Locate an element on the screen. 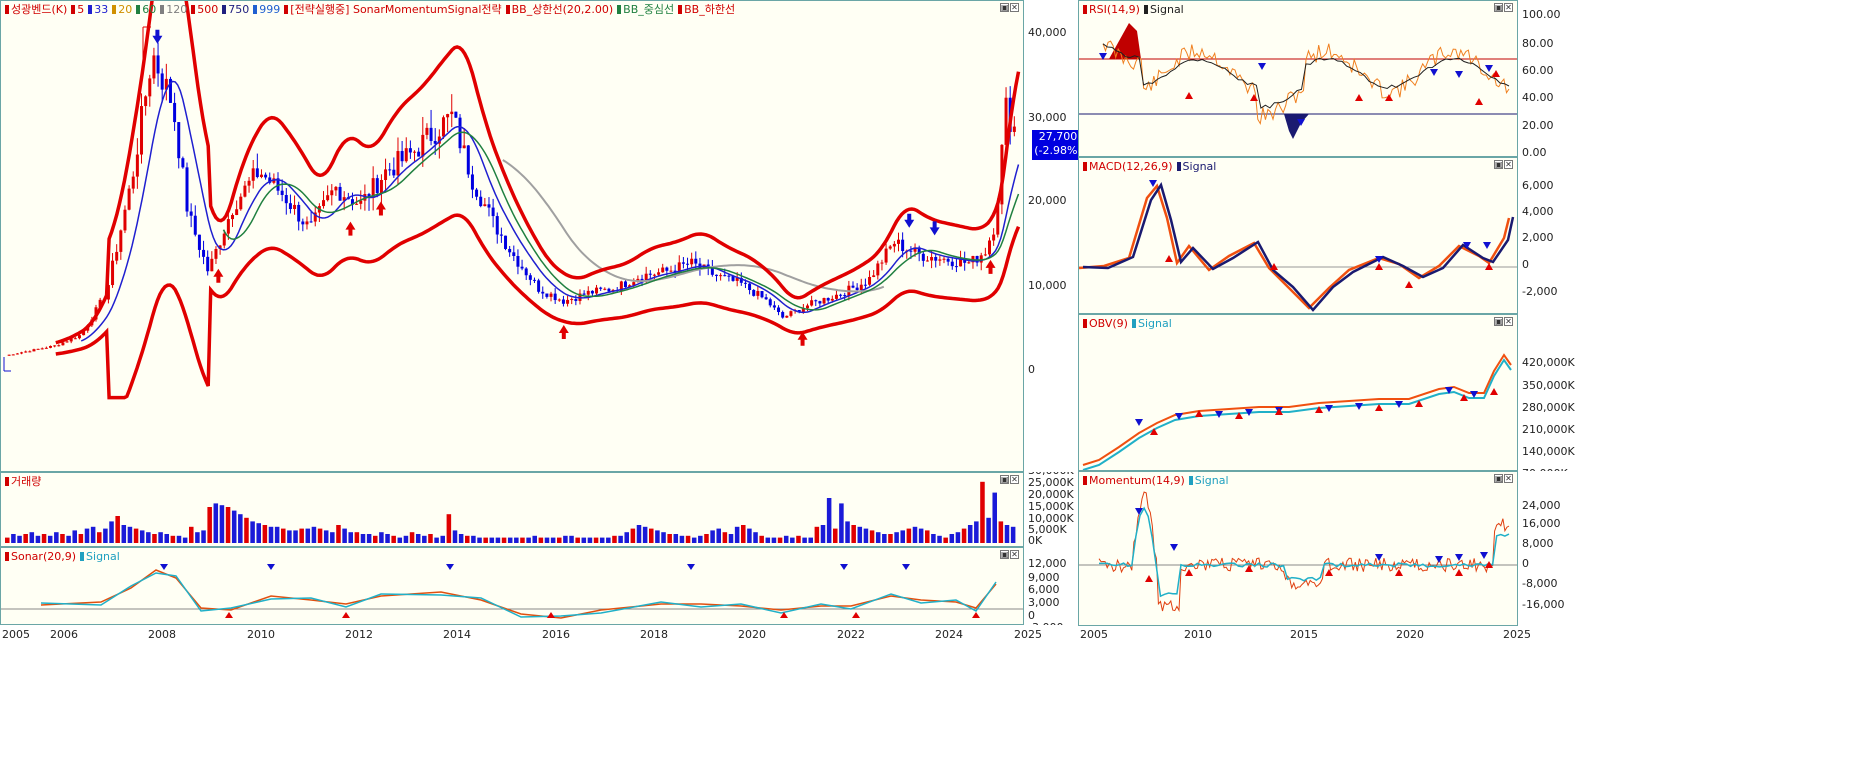 This screenshot has height=764, width=1869. legend-item: [전략실행중] SonarMomentumSignal전략 is located at coordinates (393, 9).